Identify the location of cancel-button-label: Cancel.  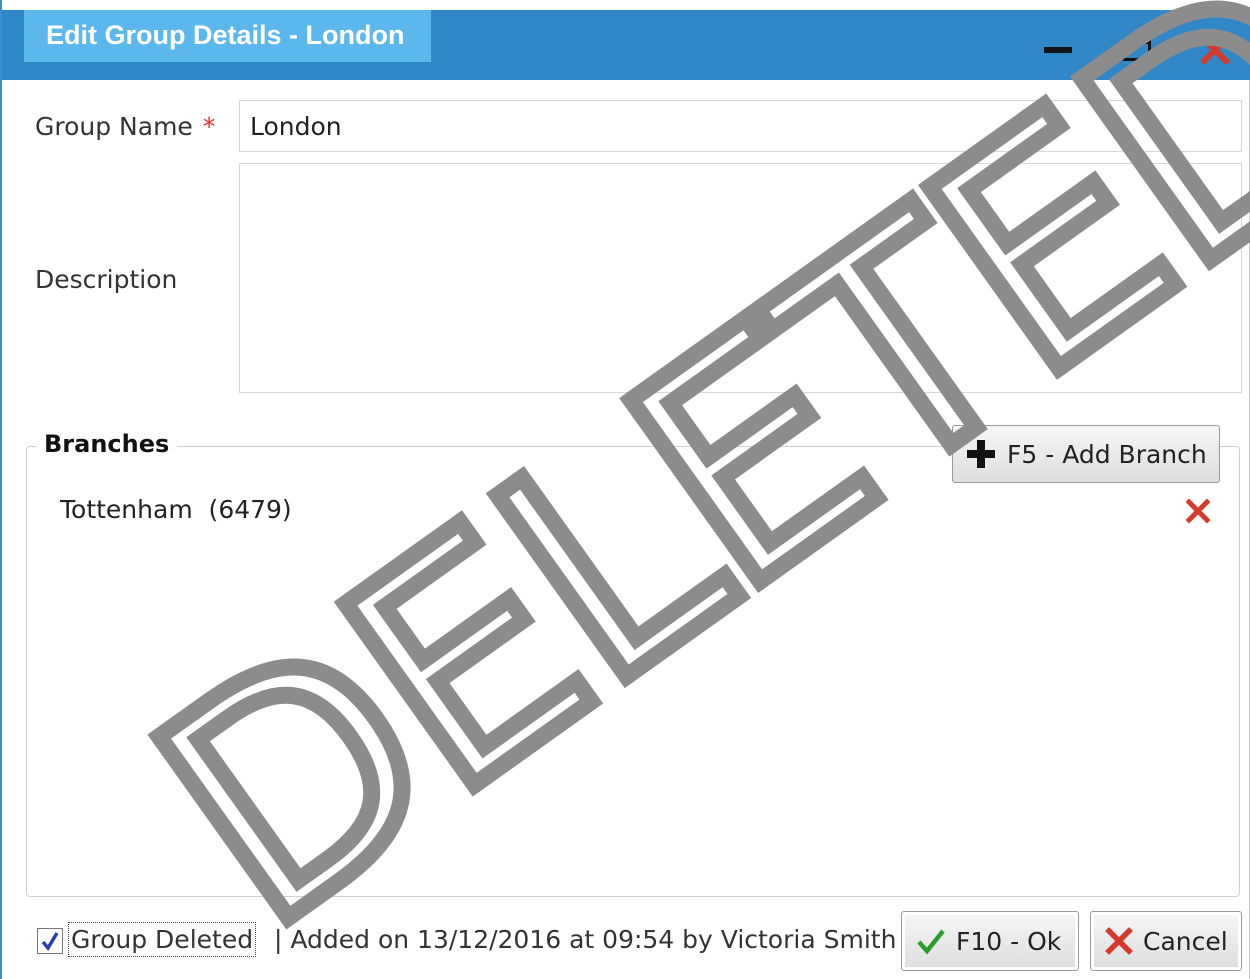
(1185, 941).